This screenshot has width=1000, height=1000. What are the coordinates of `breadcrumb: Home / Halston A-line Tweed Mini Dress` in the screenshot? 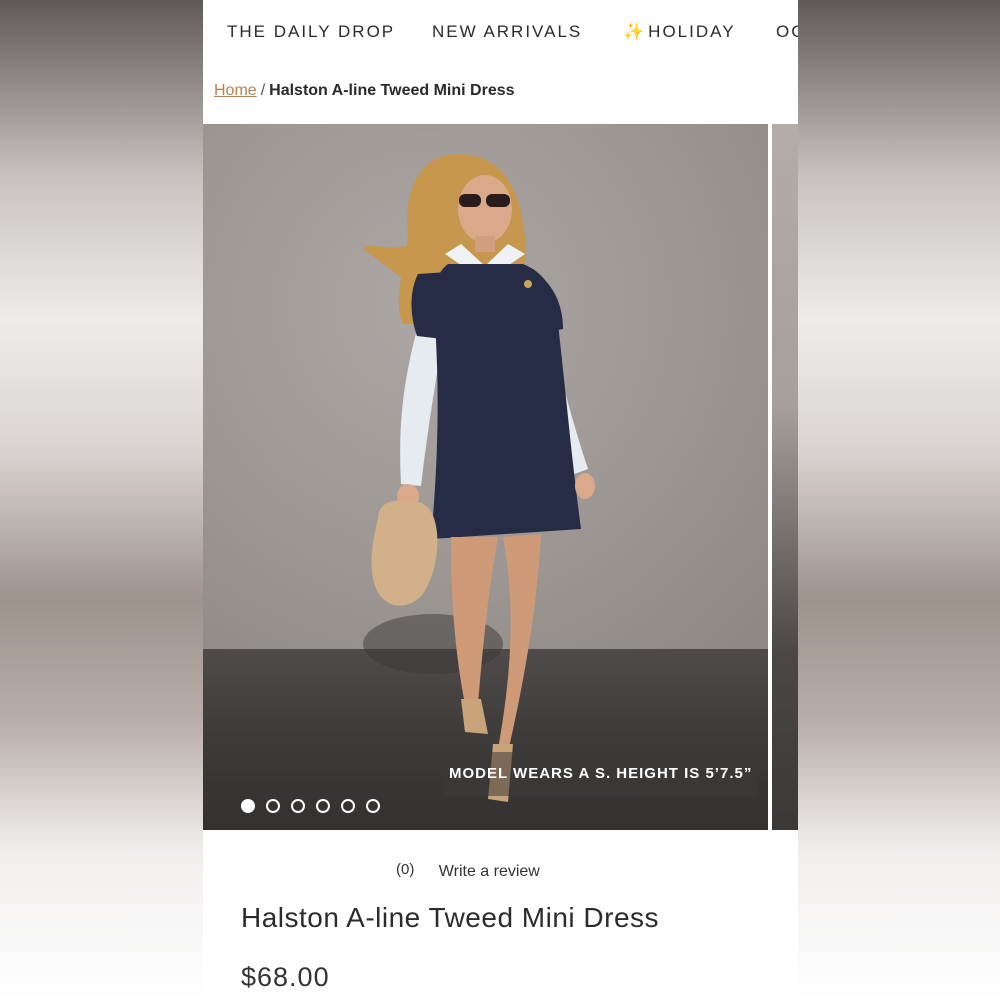 It's located at (364, 91).